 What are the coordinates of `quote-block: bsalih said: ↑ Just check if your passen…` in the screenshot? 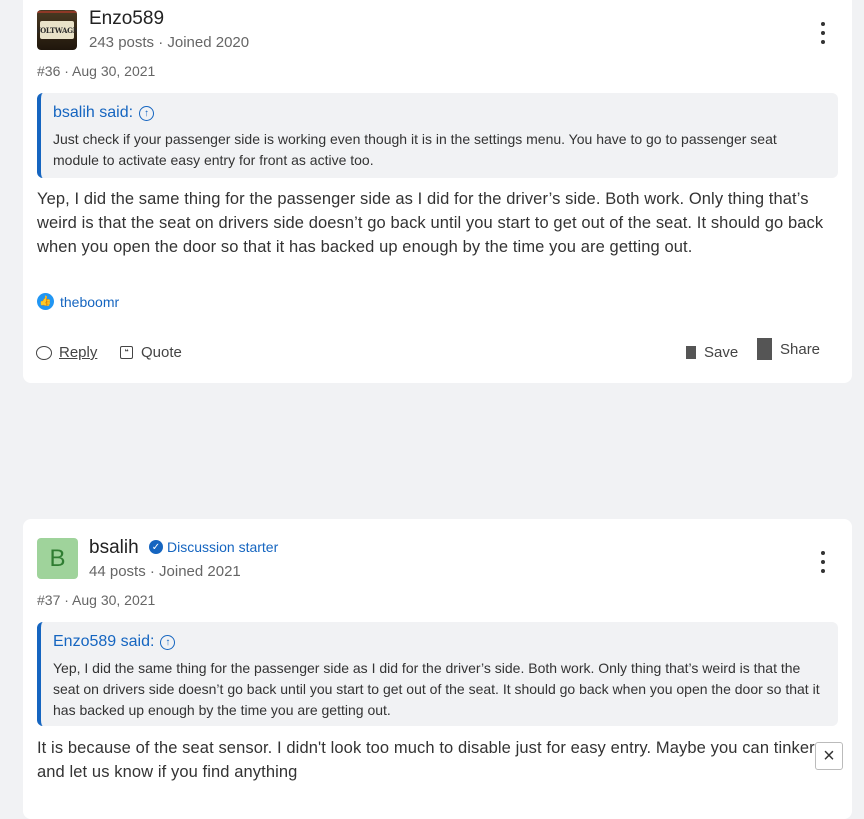 It's located at (437, 135).